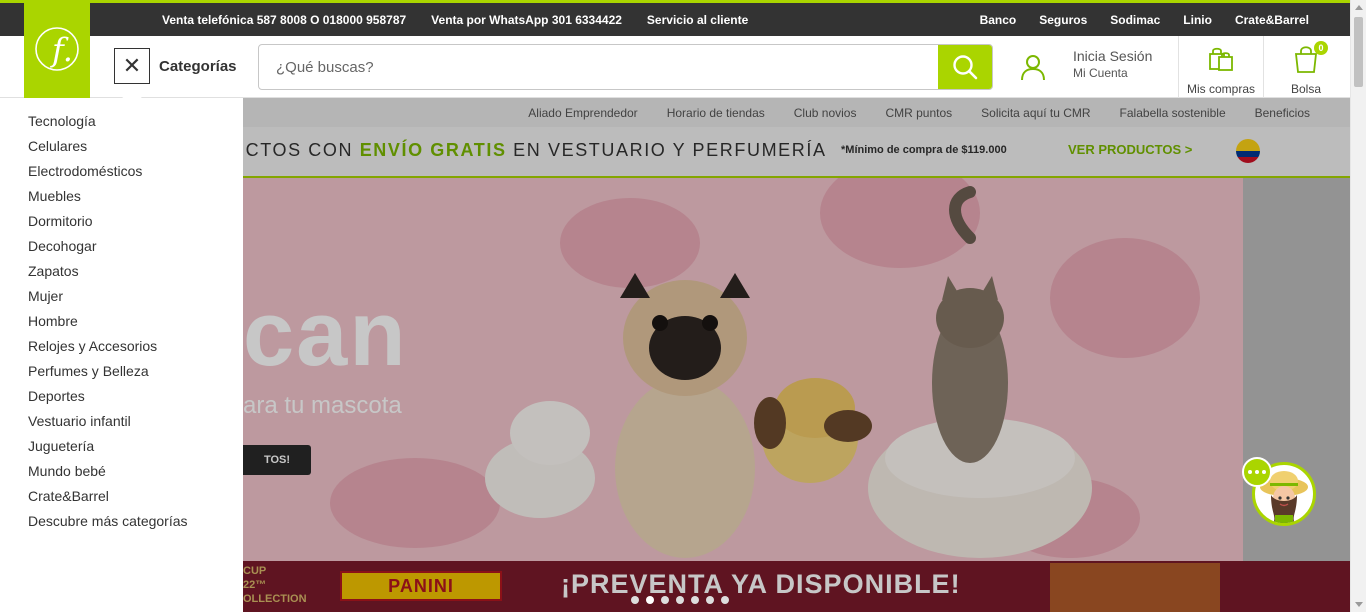 The image size is (1366, 612). I want to click on my-purchases-label: Mis compras, so click(1220, 89).